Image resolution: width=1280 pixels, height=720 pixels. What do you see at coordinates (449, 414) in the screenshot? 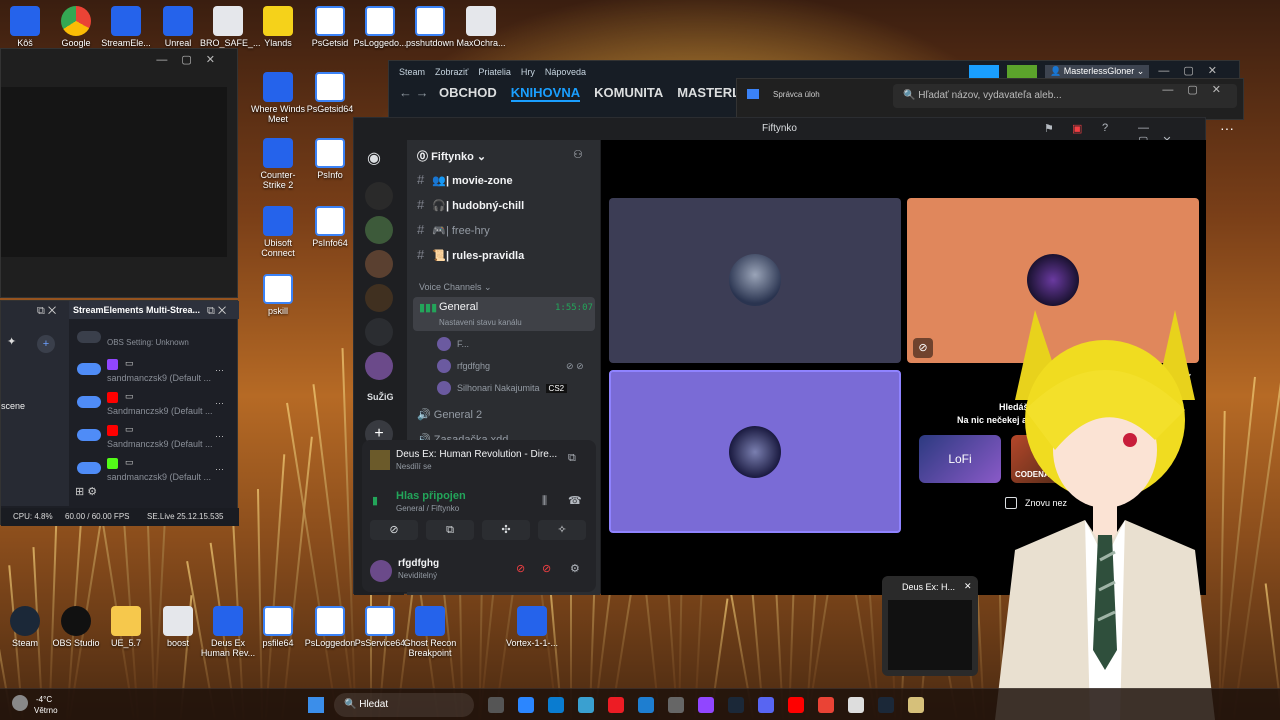
I see `voice-channel-2: 🔊 General 2` at bounding box center [449, 414].